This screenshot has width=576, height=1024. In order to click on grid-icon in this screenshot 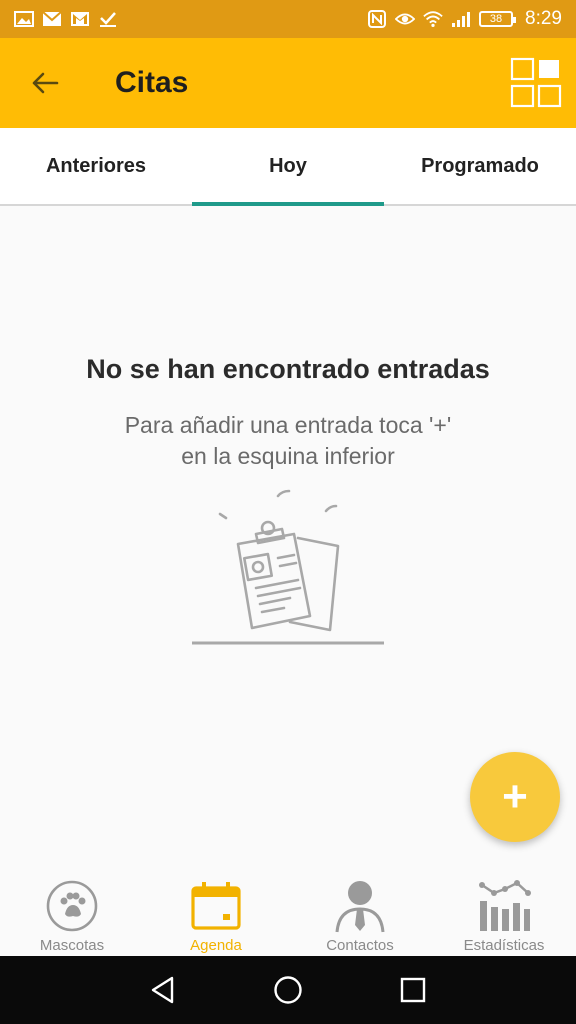, I will do `click(536, 82)`.